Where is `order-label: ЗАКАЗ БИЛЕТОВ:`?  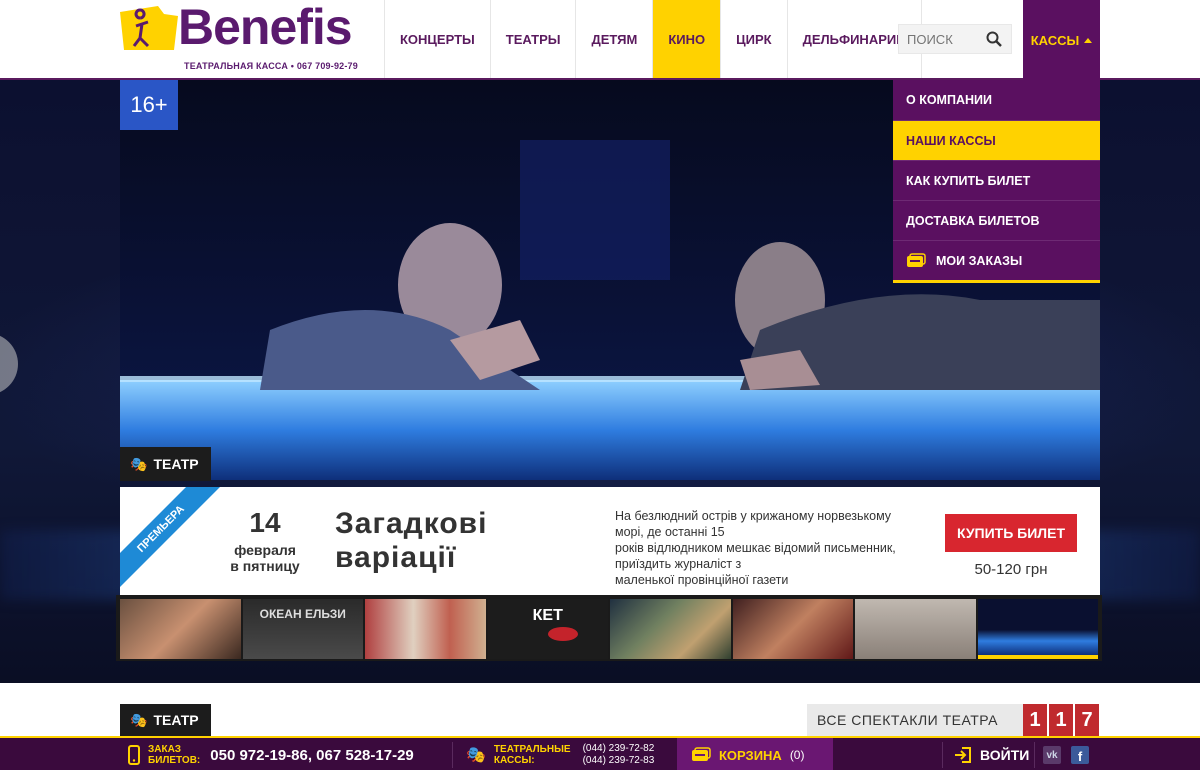
order-label: ЗАКАЗ БИЛЕТОВ: is located at coordinates (174, 755).